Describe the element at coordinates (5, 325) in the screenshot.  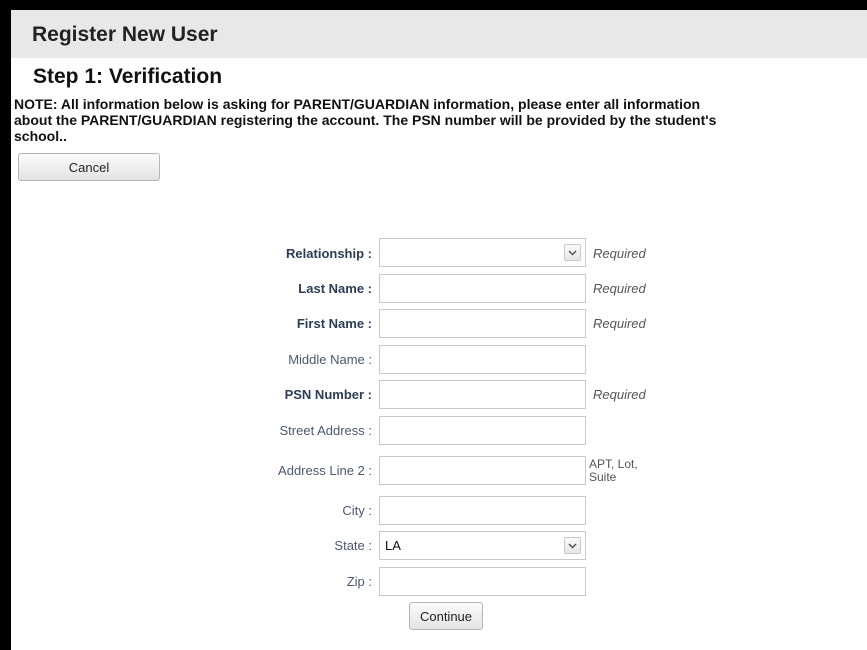
I see `window-frame-left` at that location.